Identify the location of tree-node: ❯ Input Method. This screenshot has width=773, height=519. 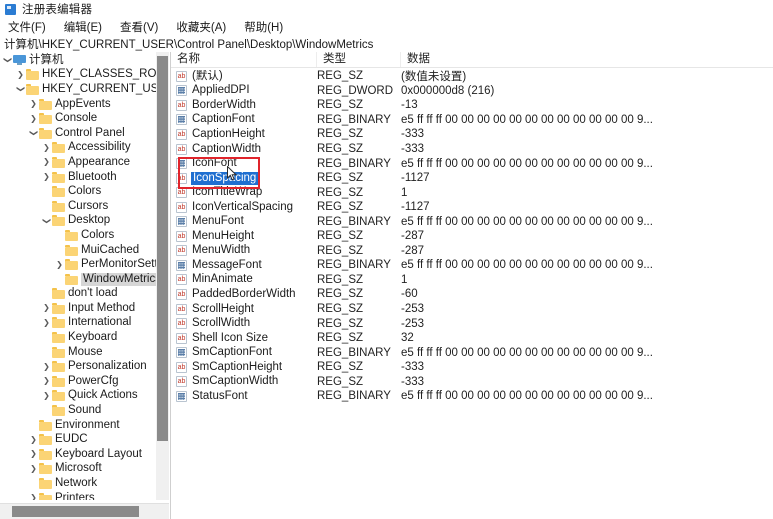
(78, 308).